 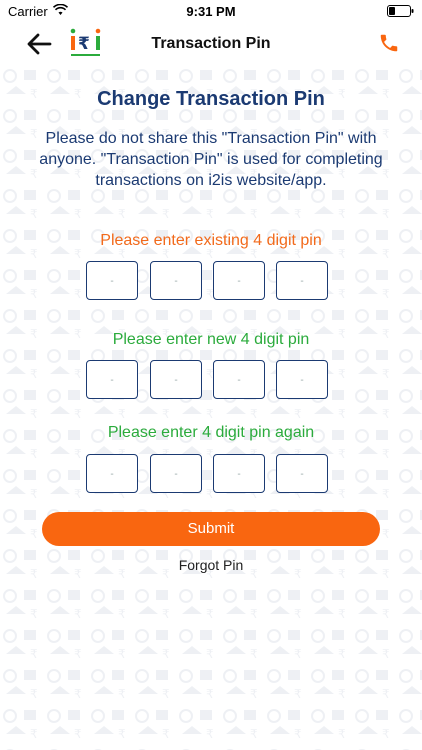 What do you see at coordinates (211, 432) in the screenshot?
I see `confirm-pin-label: Please enter 4 digit pin again` at bounding box center [211, 432].